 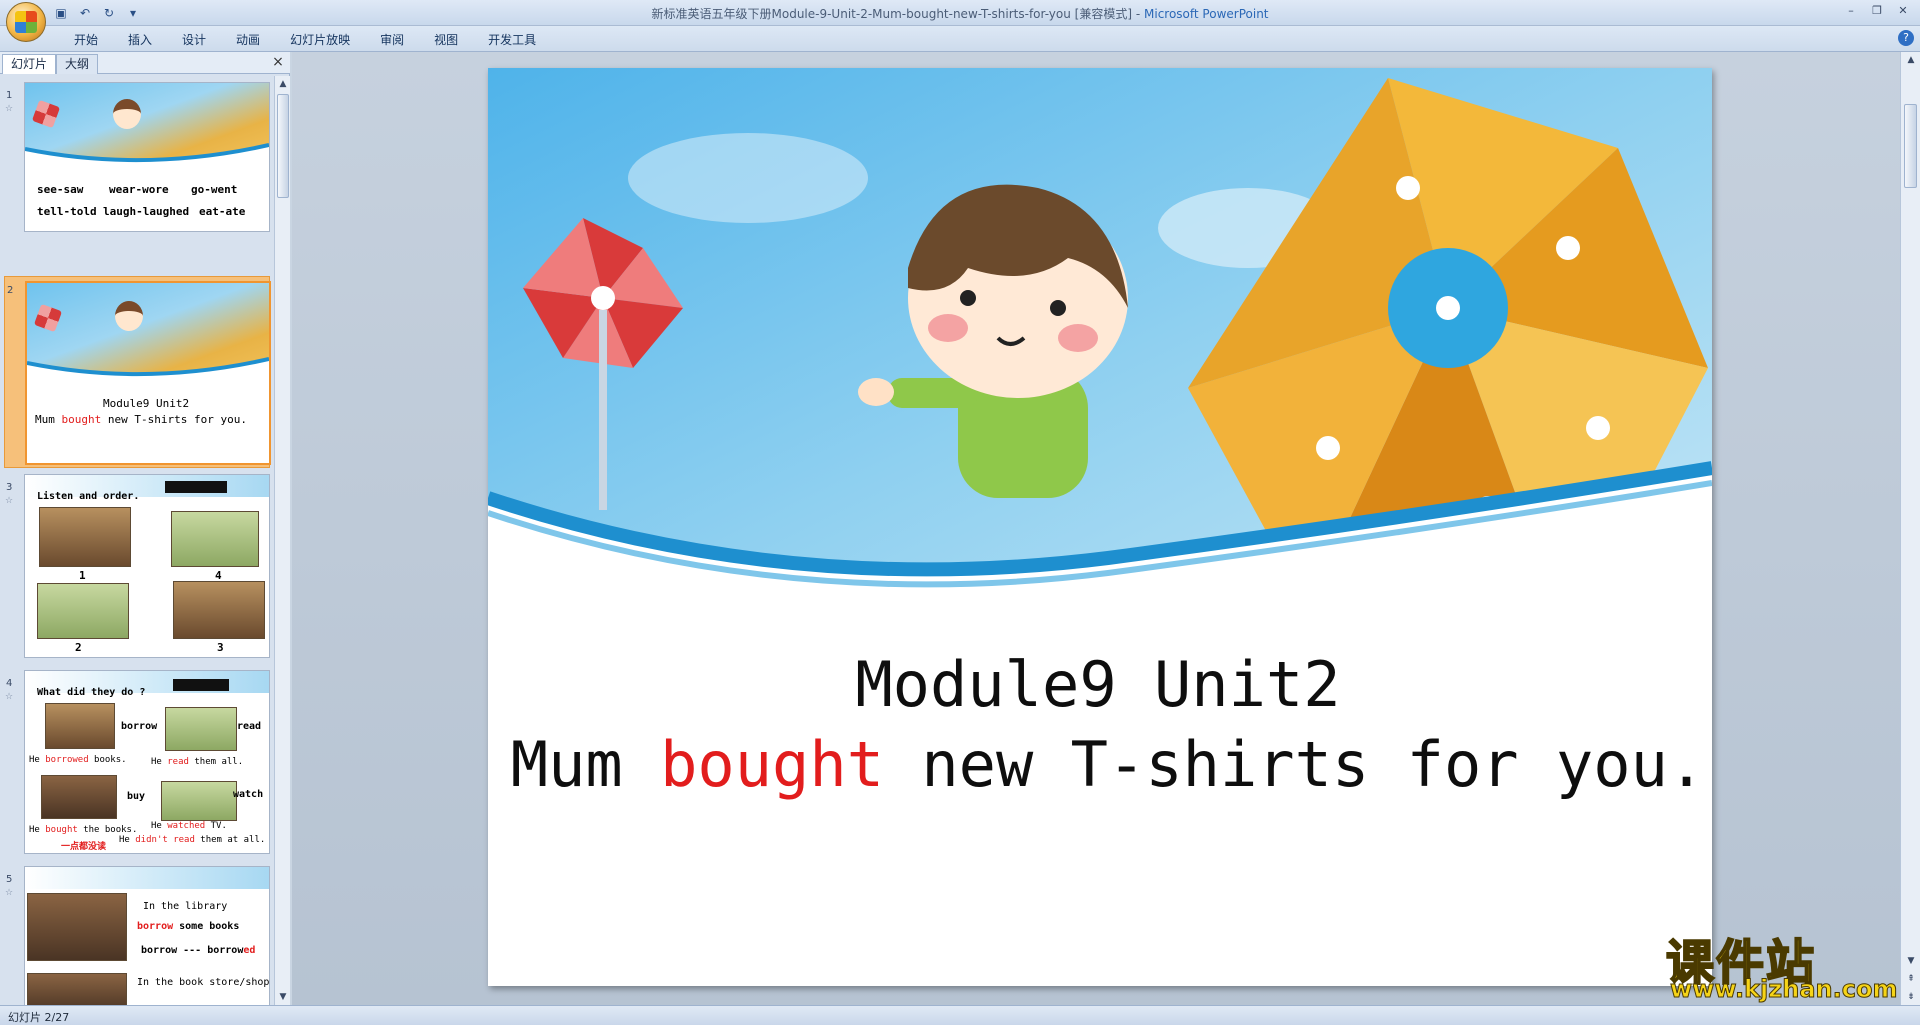 I want to click on panel-tabs: 幻灯片 大纲 ×, so click(x=145, y=63).